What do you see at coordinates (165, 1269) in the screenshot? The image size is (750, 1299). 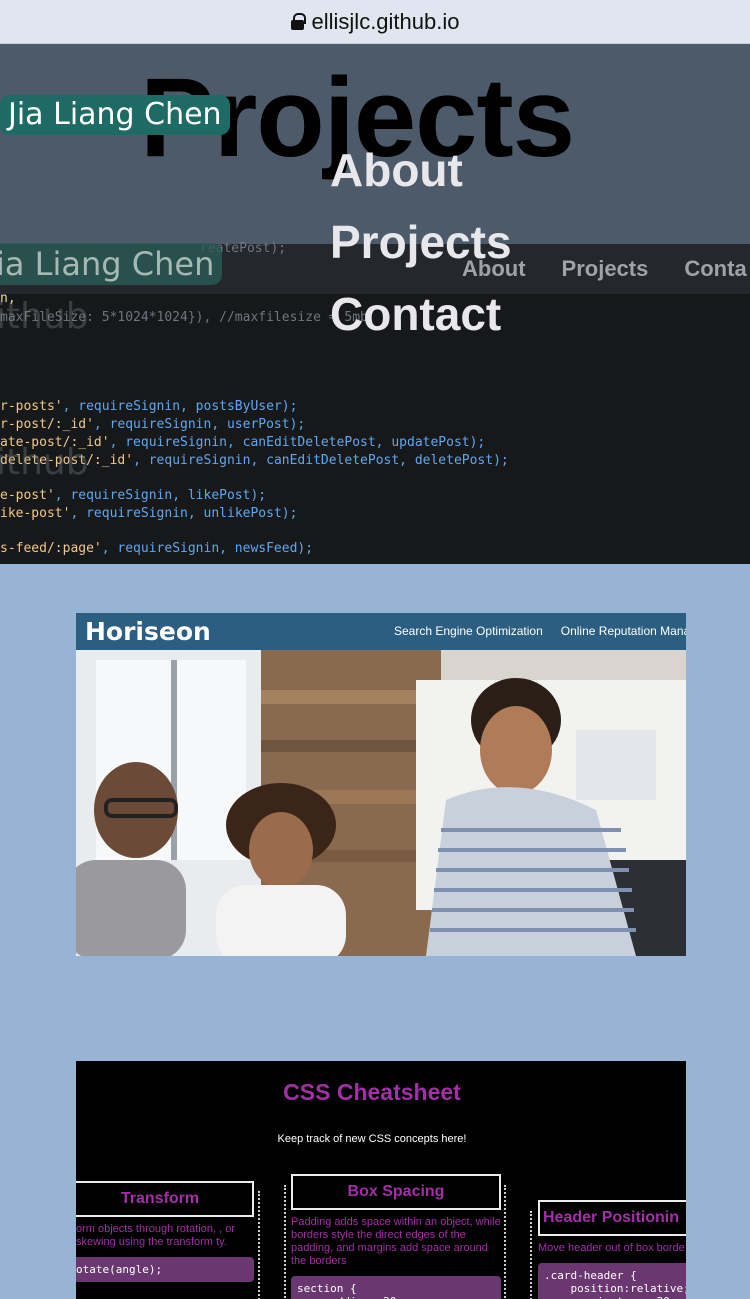 I see `concept-card-code: otate(angle);` at bounding box center [165, 1269].